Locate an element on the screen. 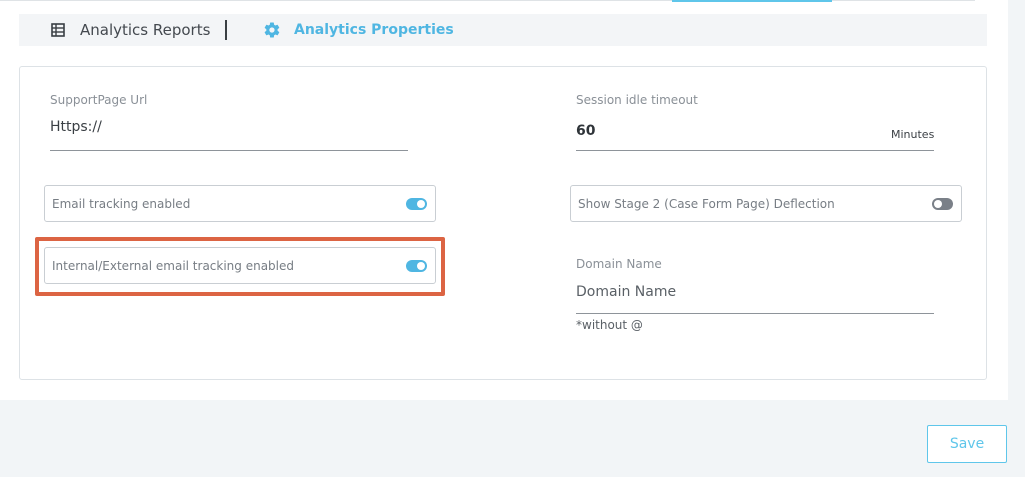  tab-analytics-properties: Analytics Properties is located at coordinates (358, 30).